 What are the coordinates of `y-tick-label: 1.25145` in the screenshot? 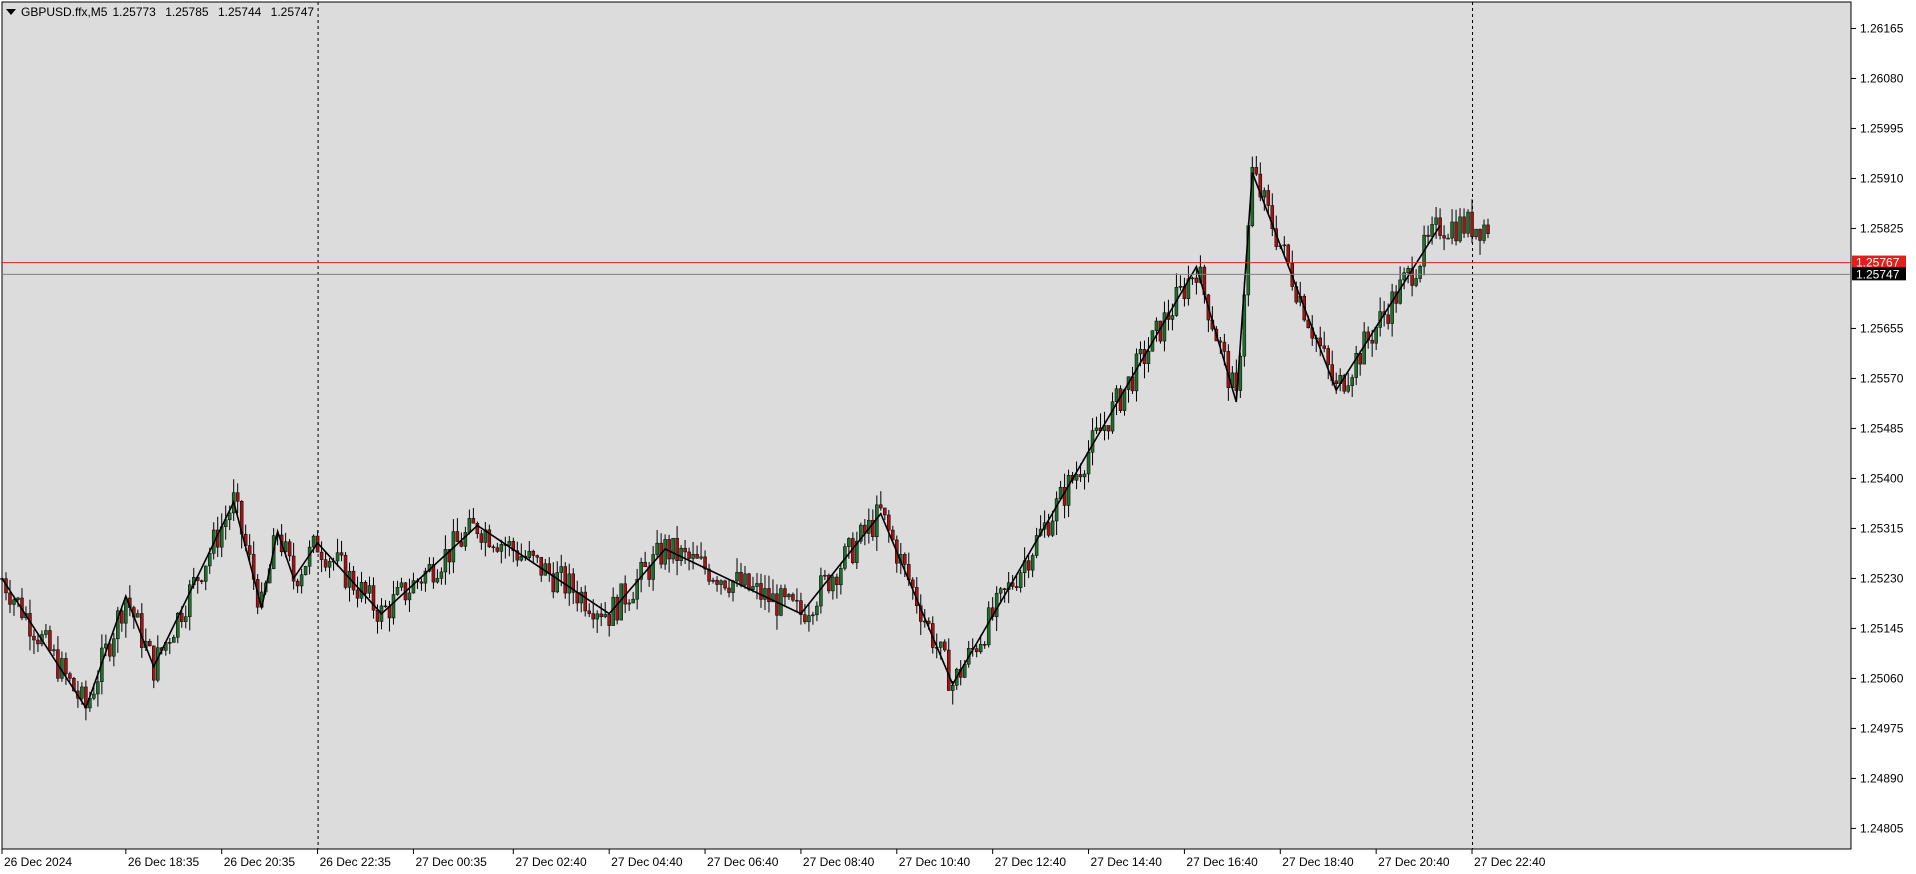 It's located at (1882, 628).